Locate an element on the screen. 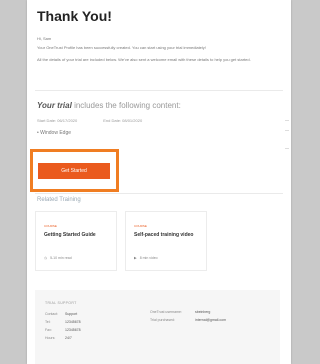 The width and height of the screenshot is (320, 364). support-value: sbeinberg is located at coordinates (203, 312).